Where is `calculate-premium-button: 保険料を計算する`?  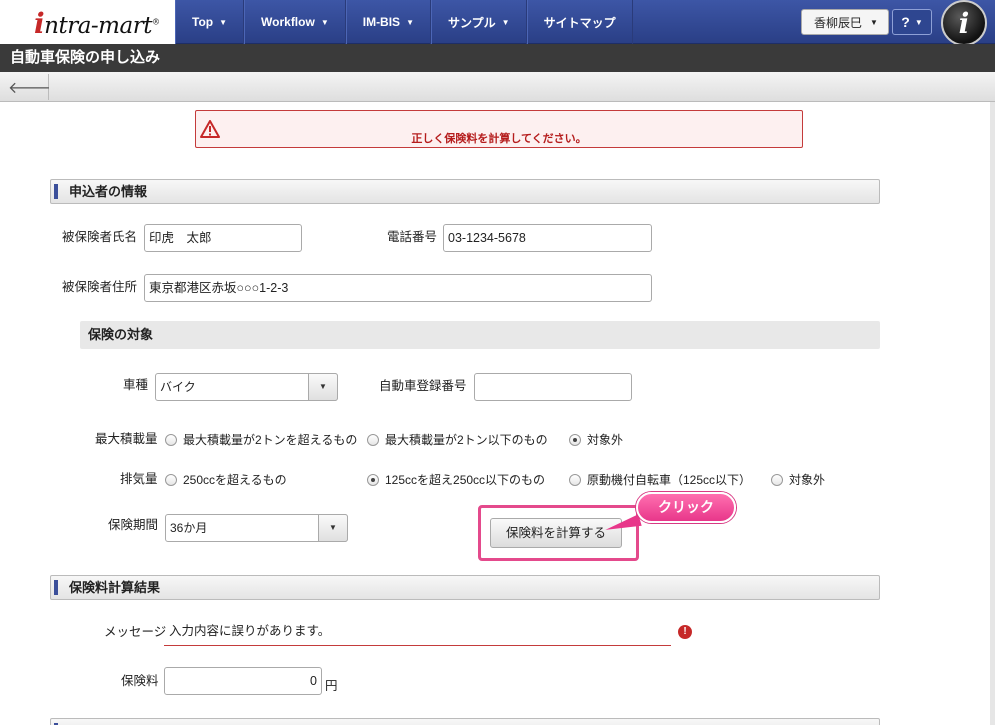
calculate-premium-button: 保険料を計算する is located at coordinates (556, 533).